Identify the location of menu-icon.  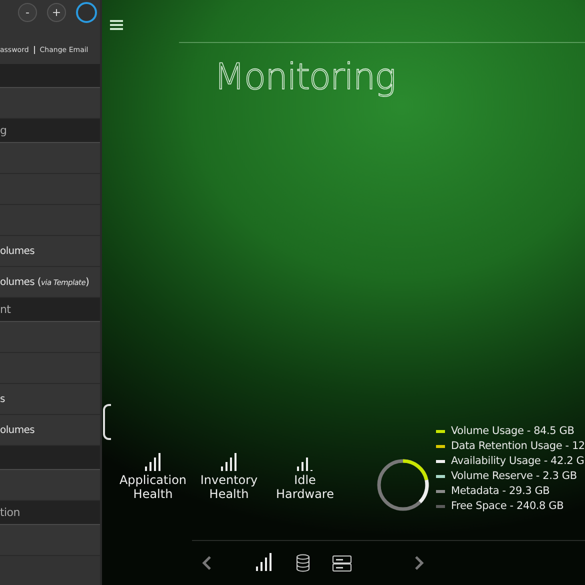
(116, 25).